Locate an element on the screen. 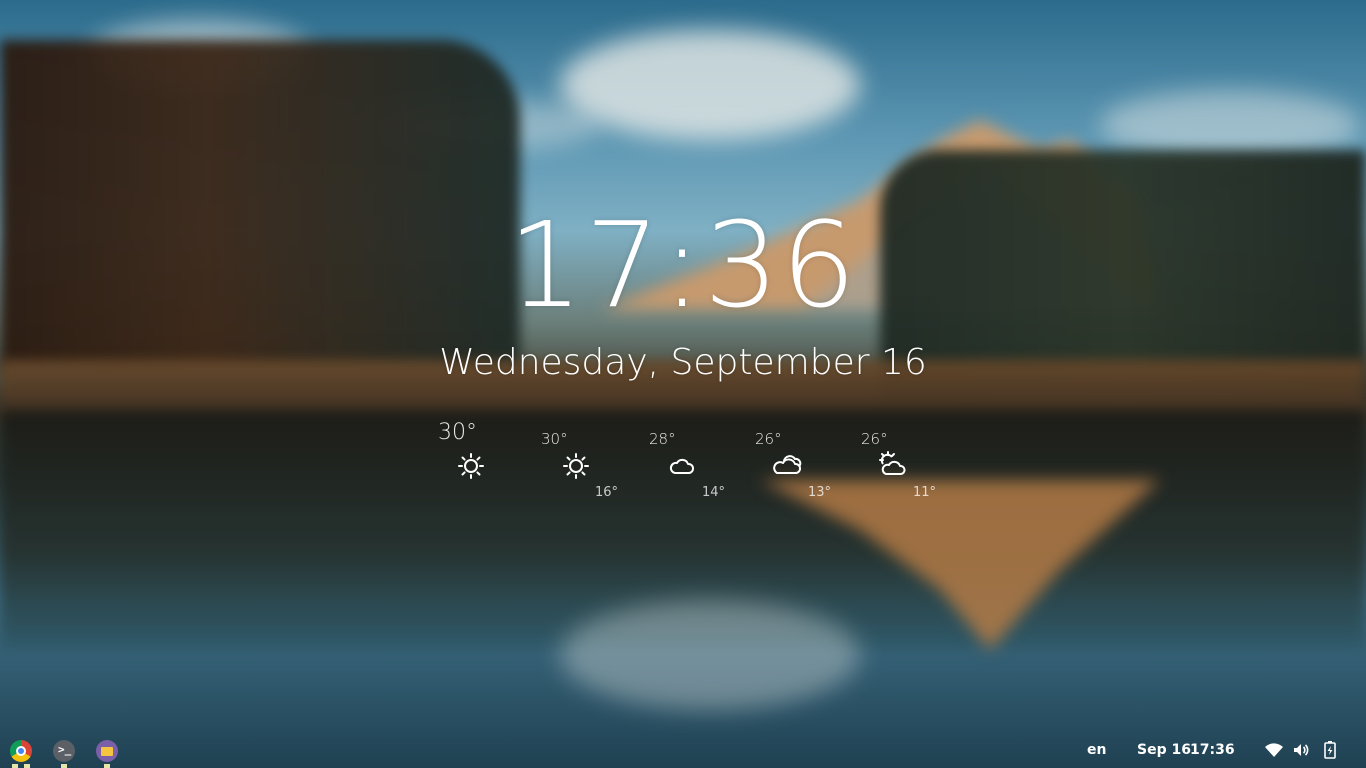 Image resolution: width=1366 pixels, height=768 pixels. clock-colon: : is located at coordinates (683, 265).